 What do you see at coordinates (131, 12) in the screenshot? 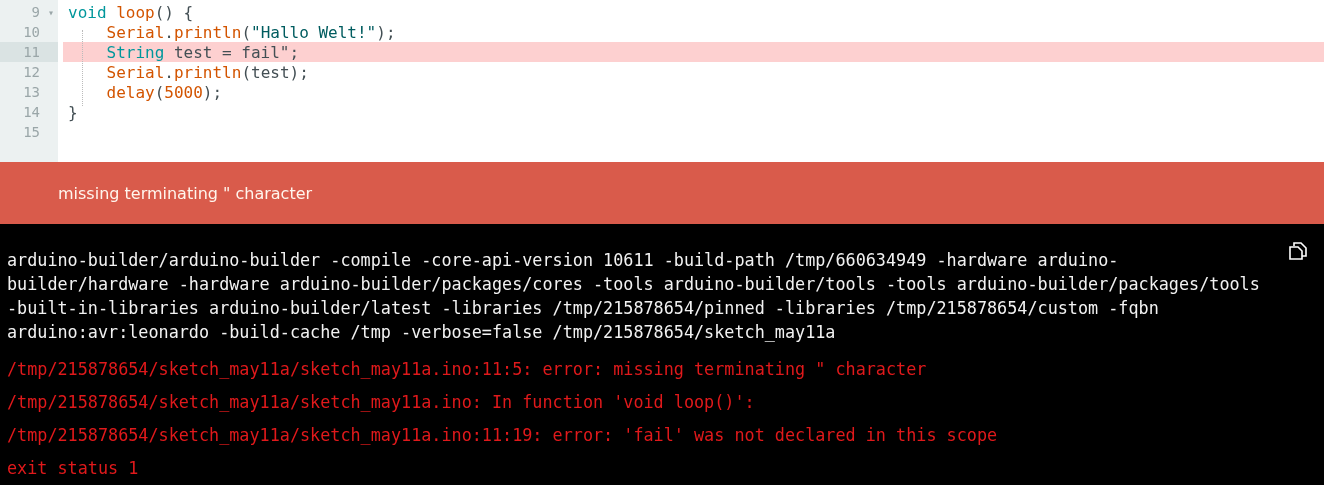
I see `code-line: void loop() {` at bounding box center [131, 12].